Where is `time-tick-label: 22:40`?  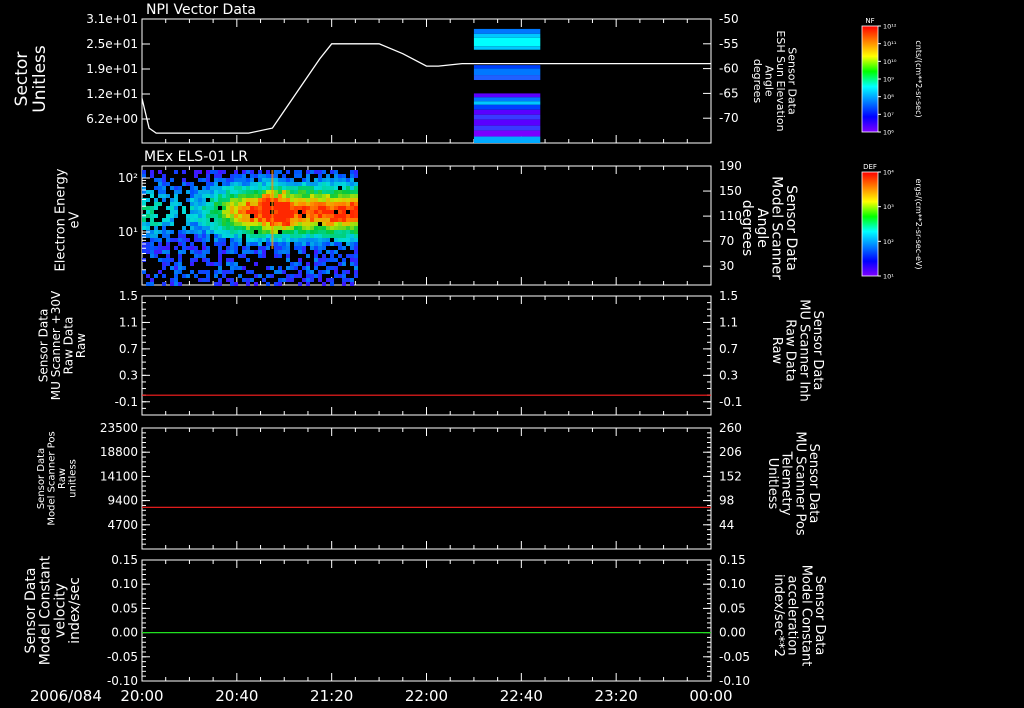 time-tick-label: 22:40 is located at coordinates (521, 696).